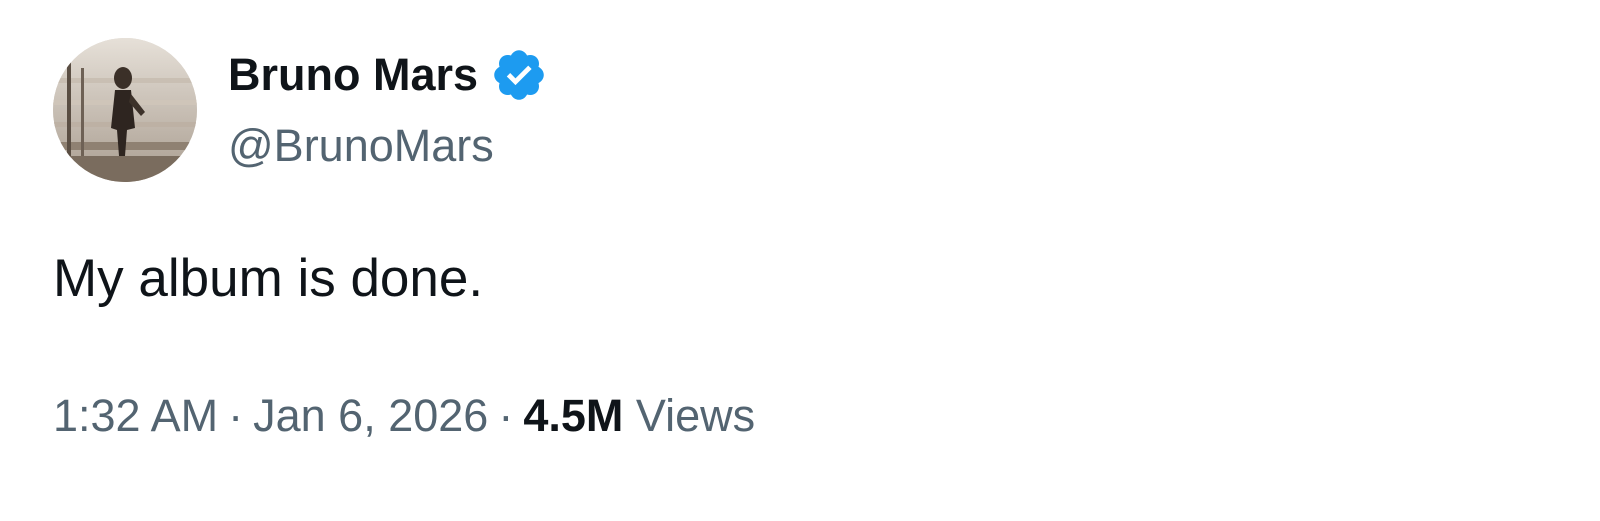 The image size is (1600, 521). What do you see at coordinates (573, 415) in the screenshot?
I see `views-count: 4.5M` at bounding box center [573, 415].